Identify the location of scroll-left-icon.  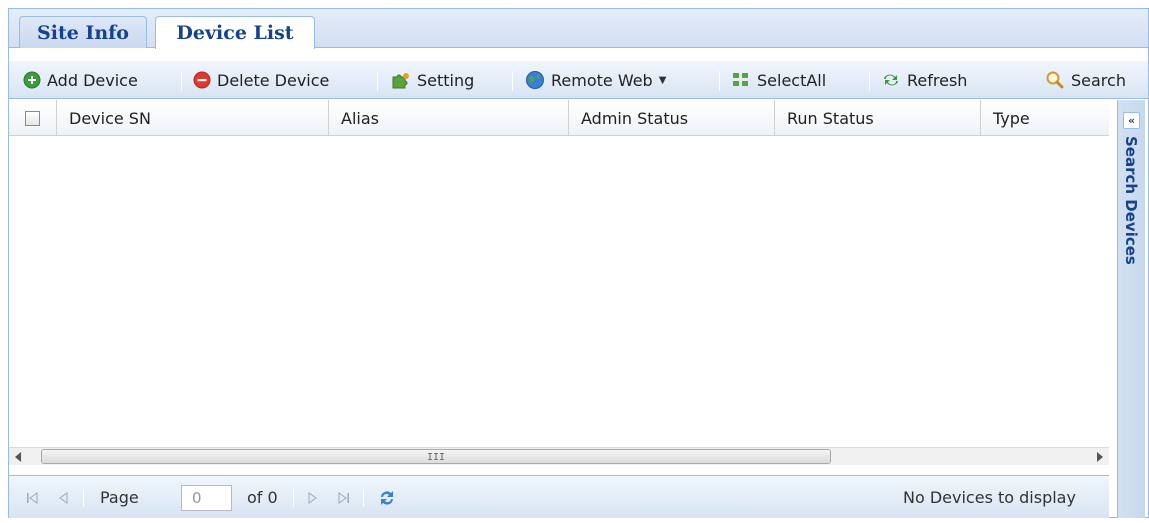
(18, 457).